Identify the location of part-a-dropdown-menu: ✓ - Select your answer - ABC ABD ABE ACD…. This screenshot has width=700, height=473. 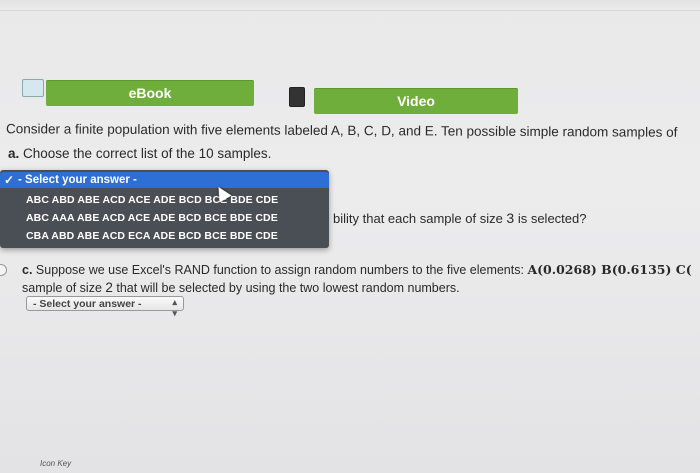
(164, 209).